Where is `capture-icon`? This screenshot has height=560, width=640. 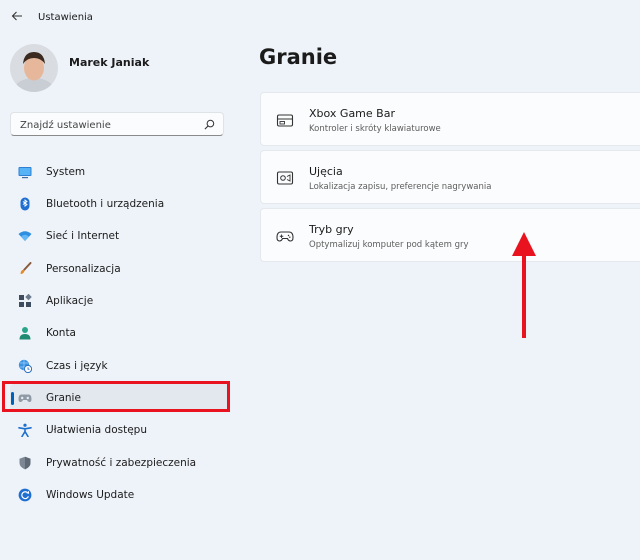
capture-icon is located at coordinates (285, 178).